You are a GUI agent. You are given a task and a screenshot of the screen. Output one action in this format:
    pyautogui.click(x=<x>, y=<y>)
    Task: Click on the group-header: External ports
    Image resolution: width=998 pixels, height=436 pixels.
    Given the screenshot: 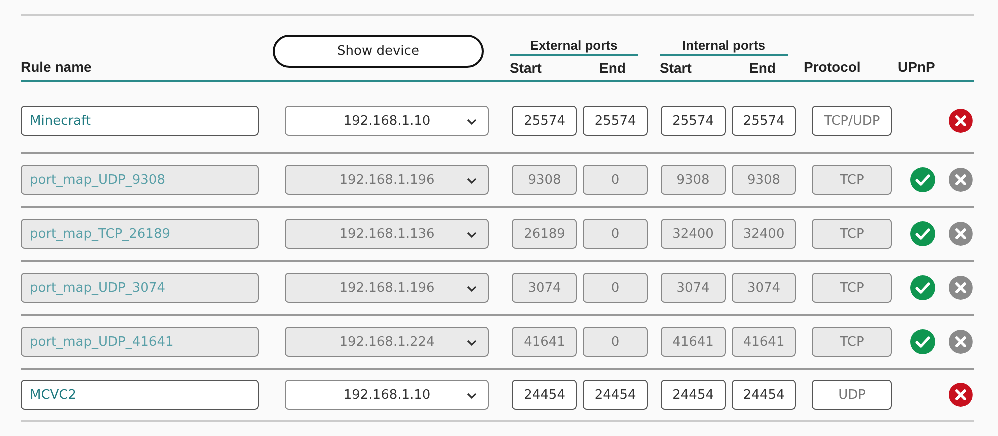 What is the action you would take?
    pyautogui.click(x=574, y=47)
    